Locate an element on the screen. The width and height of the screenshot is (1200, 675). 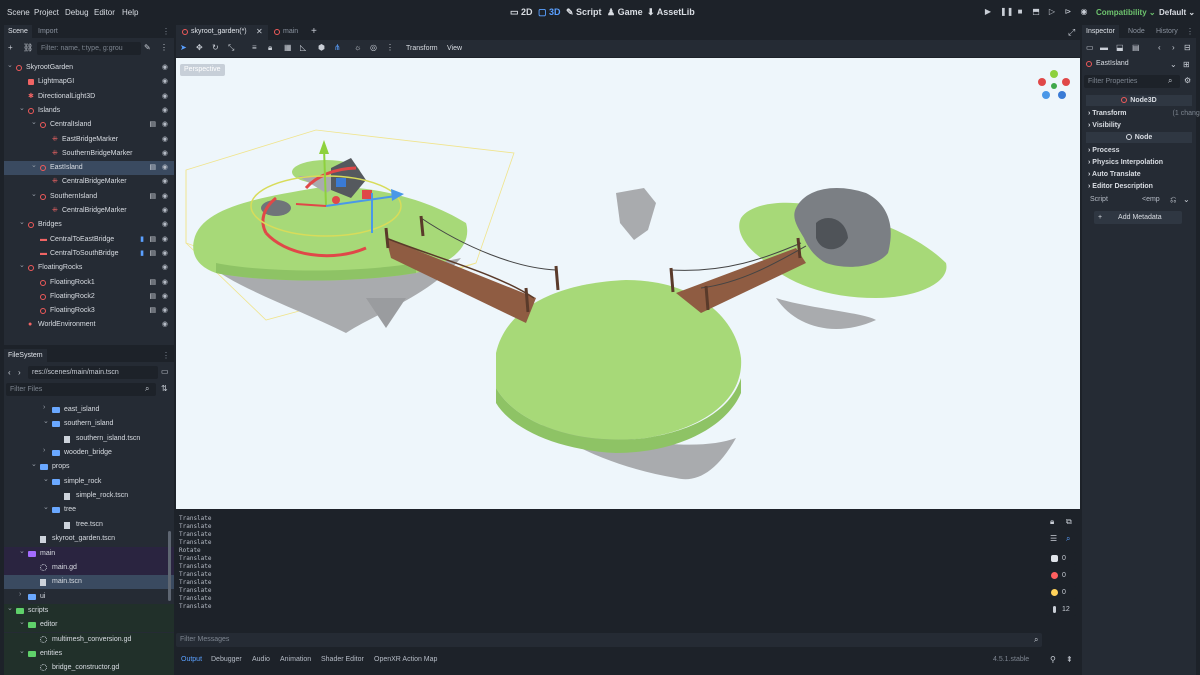
split-view-icon: ▭ is located at coordinates (165, 371).